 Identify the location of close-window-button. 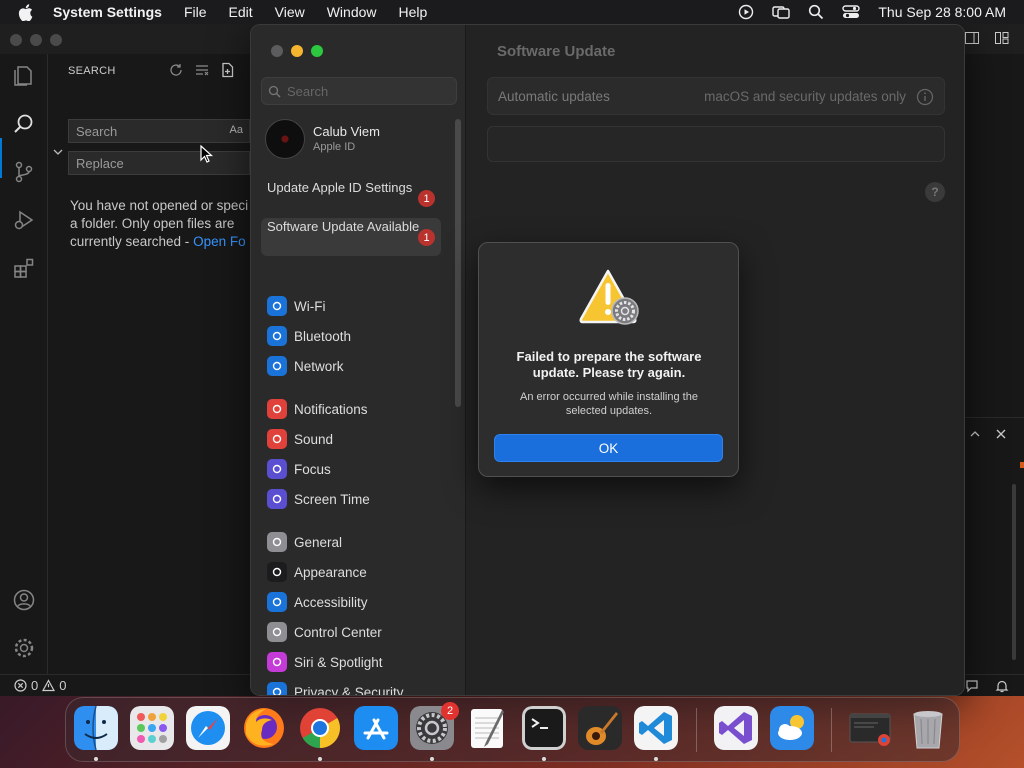
(277, 51).